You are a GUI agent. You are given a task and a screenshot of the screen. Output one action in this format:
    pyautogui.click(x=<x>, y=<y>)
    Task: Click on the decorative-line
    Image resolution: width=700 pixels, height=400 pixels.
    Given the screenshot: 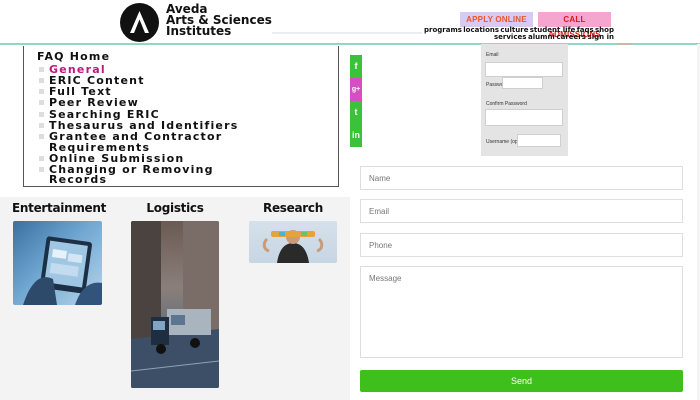 What is the action you would take?
    pyautogui.click(x=625, y=44)
    